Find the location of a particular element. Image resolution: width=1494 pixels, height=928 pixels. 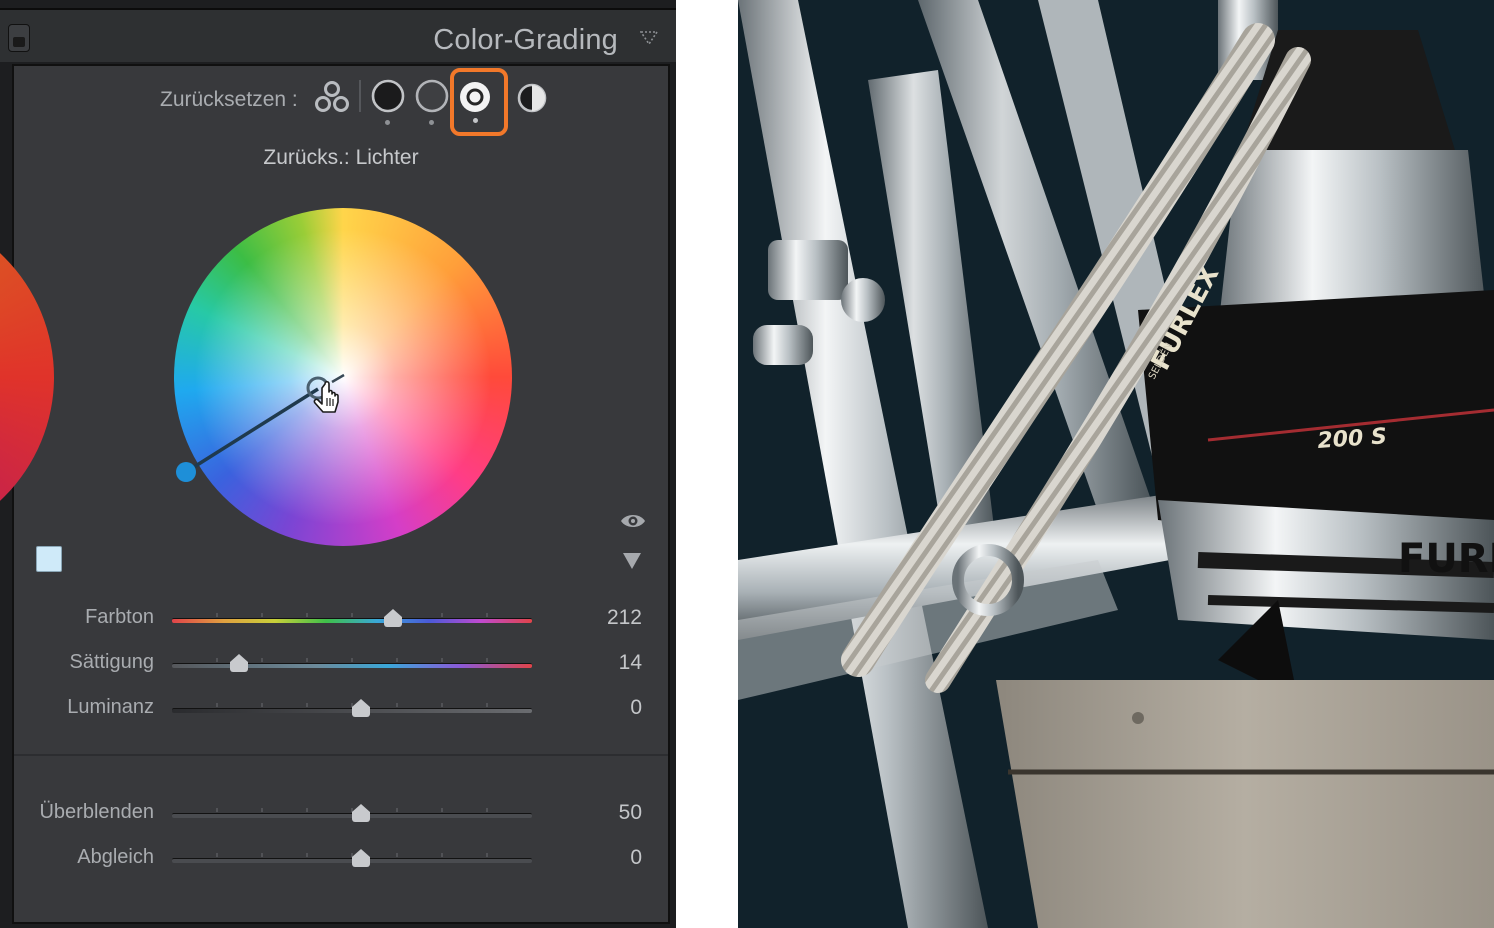

collapse-triangle-icon is located at coordinates (649, 38).